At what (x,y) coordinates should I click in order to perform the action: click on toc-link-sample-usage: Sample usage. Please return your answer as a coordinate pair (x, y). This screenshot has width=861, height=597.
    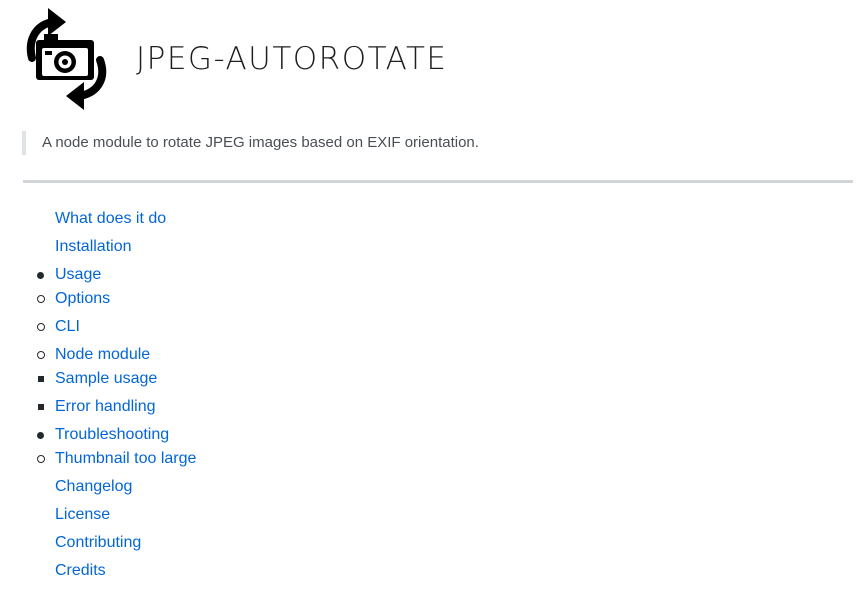
    Looking at the image, I should click on (106, 378).